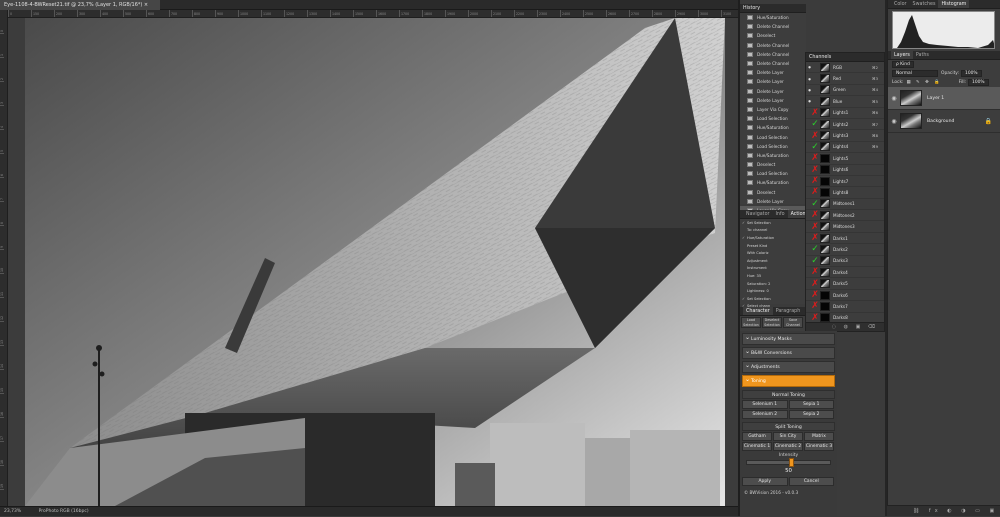  Describe the element at coordinates (978, 82) in the screenshot. I see `fill-field: 100%` at that location.